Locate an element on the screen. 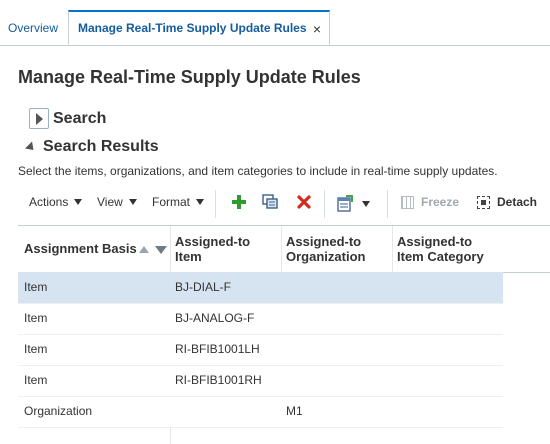  view-menu: View is located at coordinates (117, 202).